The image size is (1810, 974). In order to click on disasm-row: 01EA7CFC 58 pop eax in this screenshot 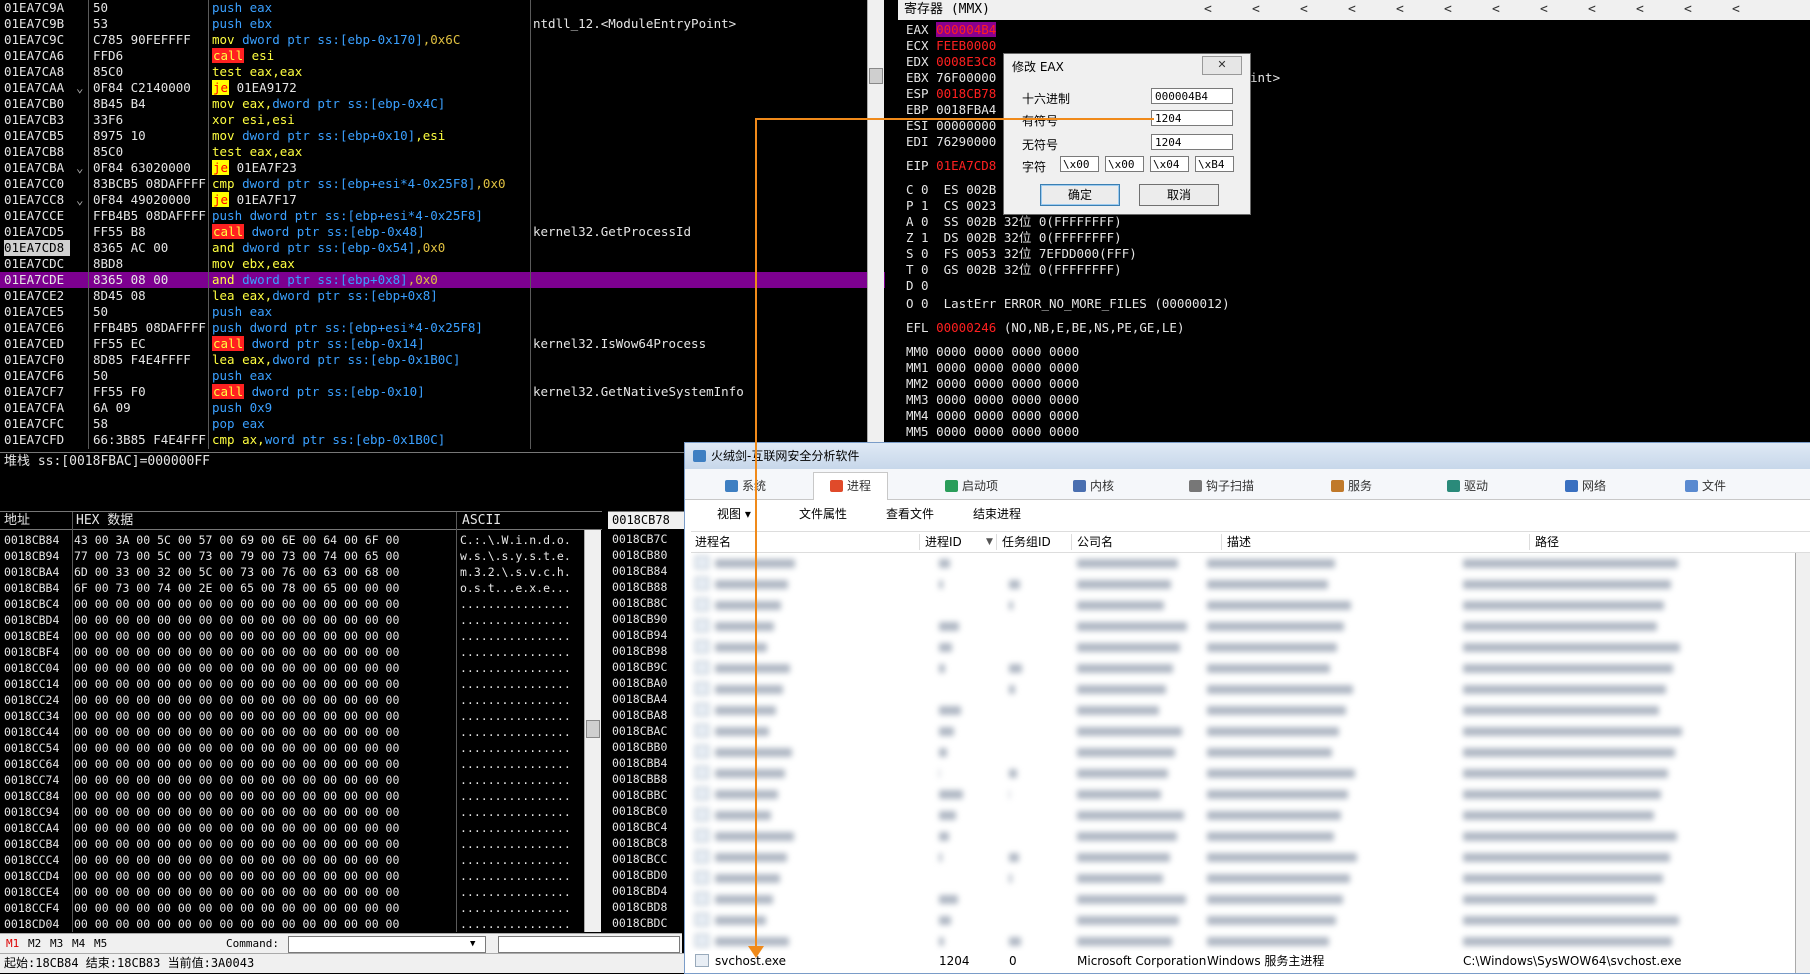, I will do `click(442, 424)`.